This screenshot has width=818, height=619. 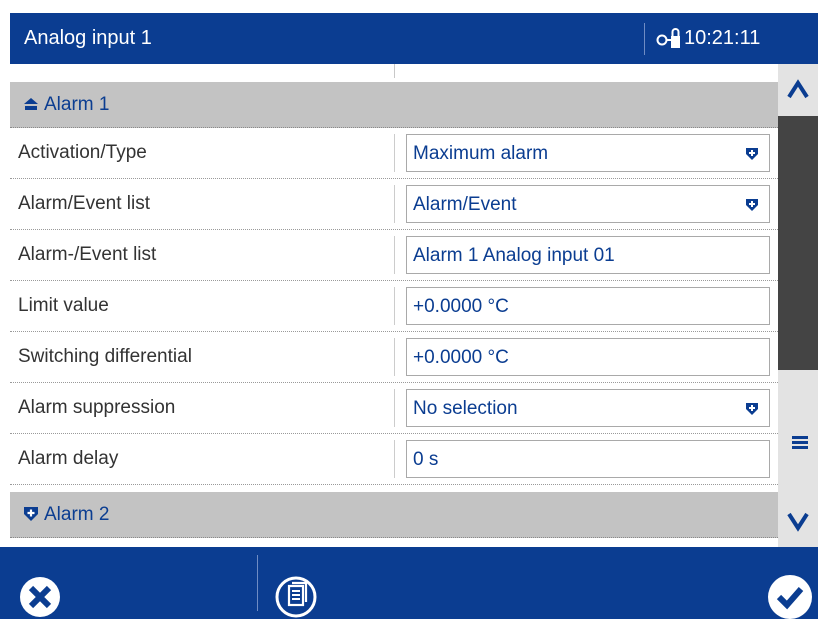 What do you see at coordinates (514, 255) in the screenshot?
I see `field-value: Alarm 1 Analog input 01` at bounding box center [514, 255].